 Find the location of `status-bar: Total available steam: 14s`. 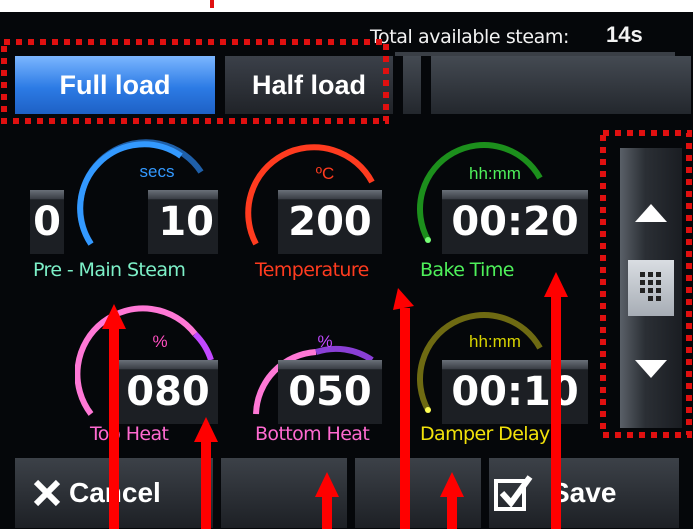

status-bar: Total available steam: 14s is located at coordinates (520, 38).